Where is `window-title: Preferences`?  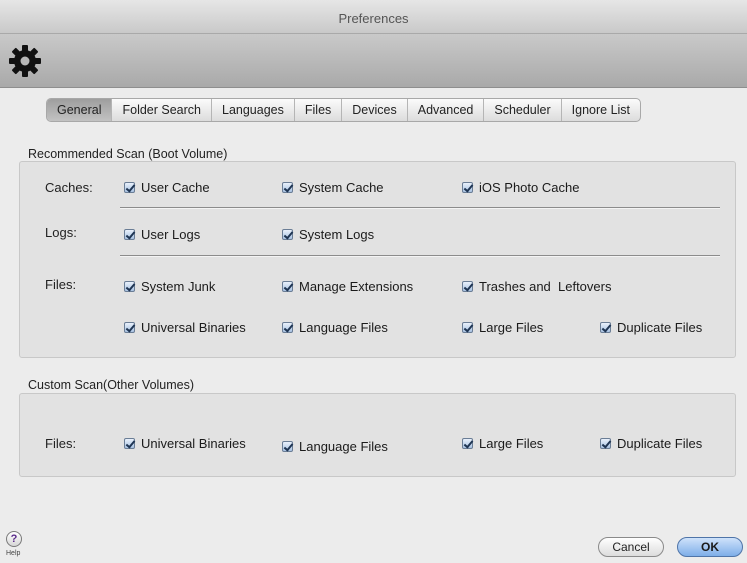 window-title: Preferences is located at coordinates (373, 18).